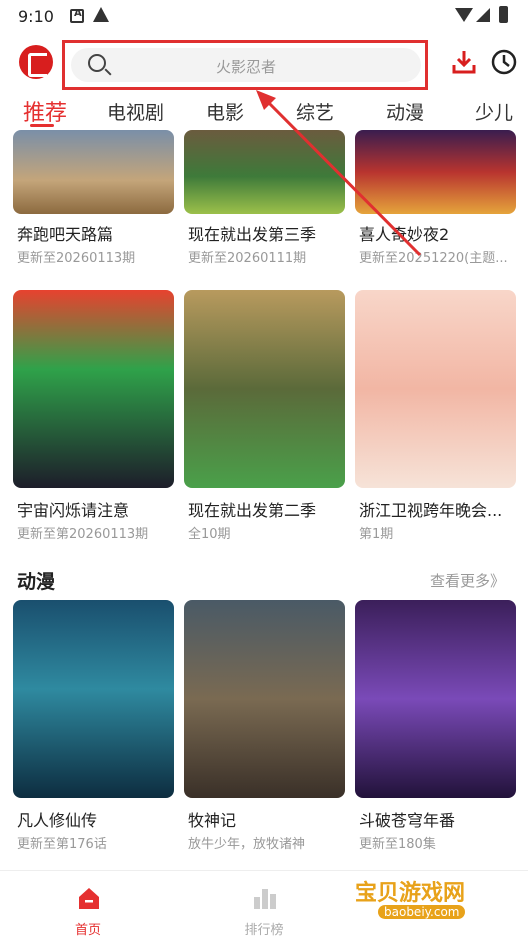 This screenshot has height=940, width=528. What do you see at coordinates (65, 234) in the screenshot?
I see `video-title: 奔跑吧天路篇` at bounding box center [65, 234].